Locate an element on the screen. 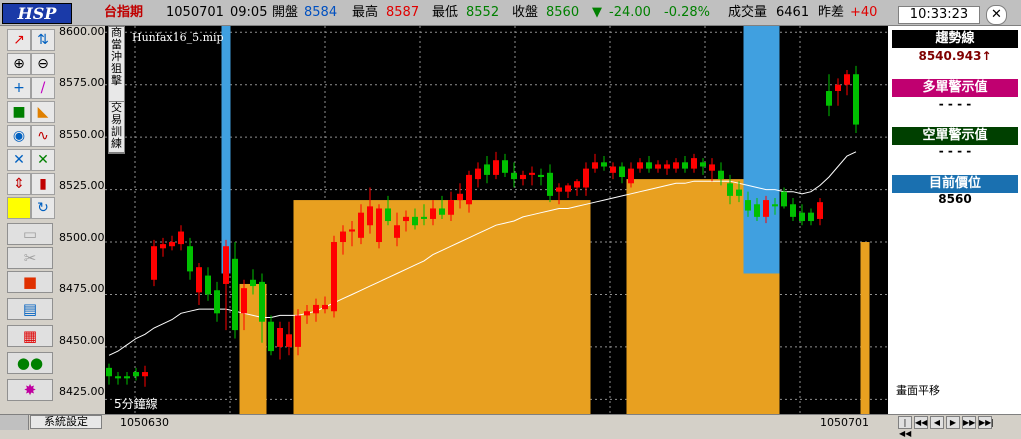 Image resolution: width=1021 pixels, height=439 pixels. split-icon: ⇅ is located at coordinates (43, 40).